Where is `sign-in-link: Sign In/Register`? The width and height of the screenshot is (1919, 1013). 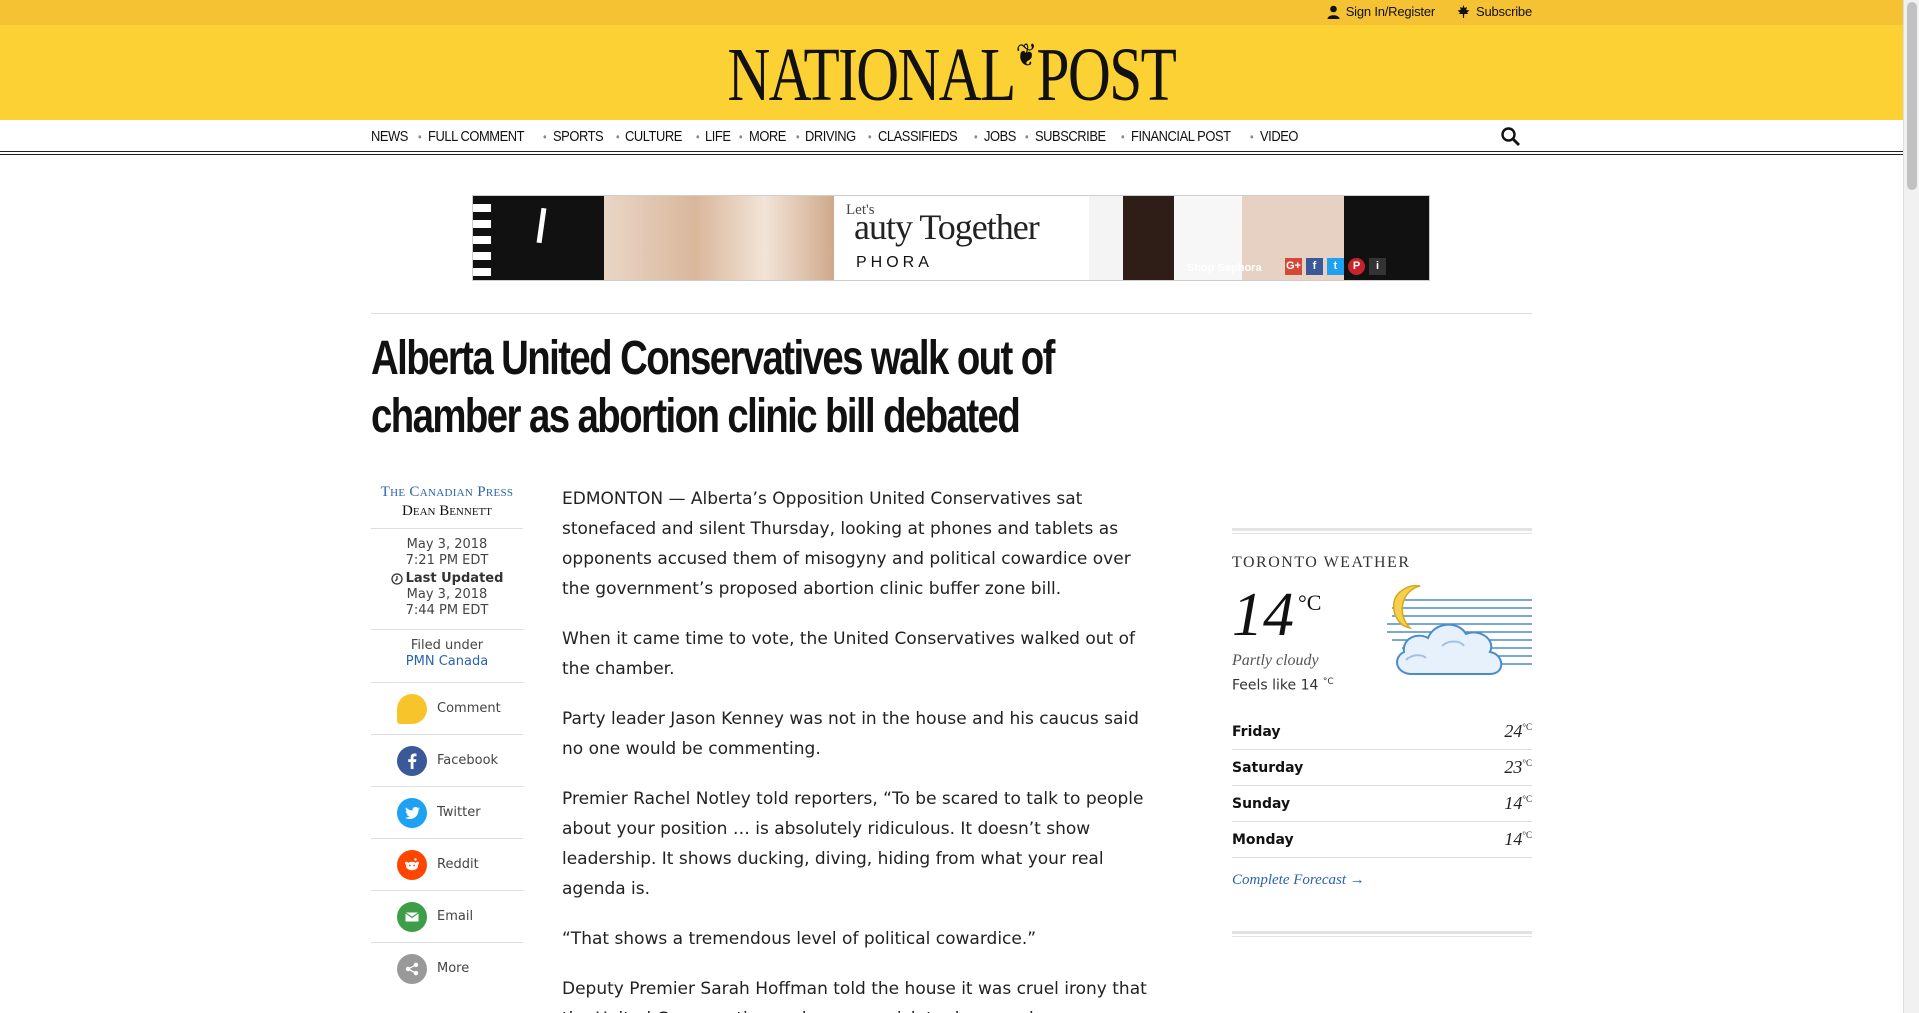
sign-in-link: Sign In/Register is located at coordinates (1381, 11).